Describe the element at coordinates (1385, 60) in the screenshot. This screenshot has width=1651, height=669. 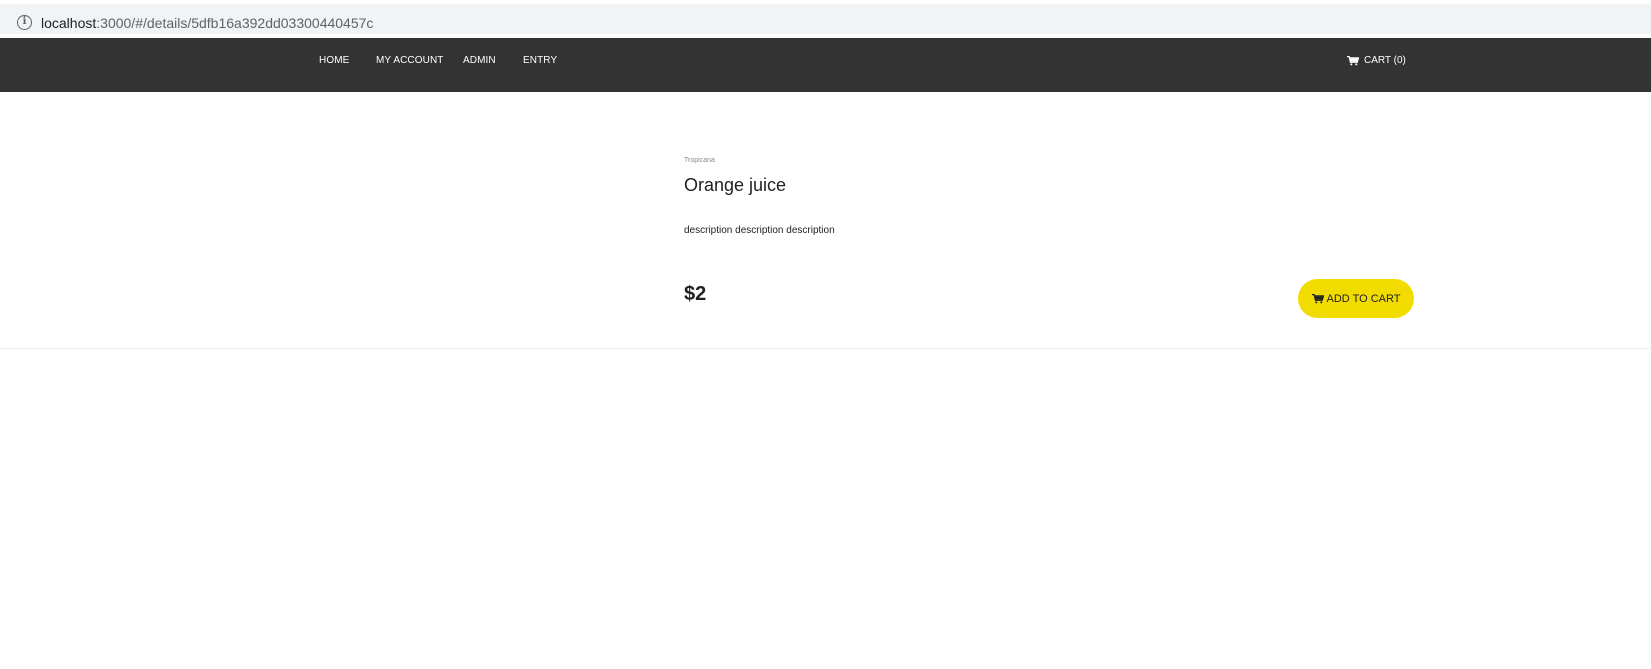
I see `cart-label: CART (0)` at that location.